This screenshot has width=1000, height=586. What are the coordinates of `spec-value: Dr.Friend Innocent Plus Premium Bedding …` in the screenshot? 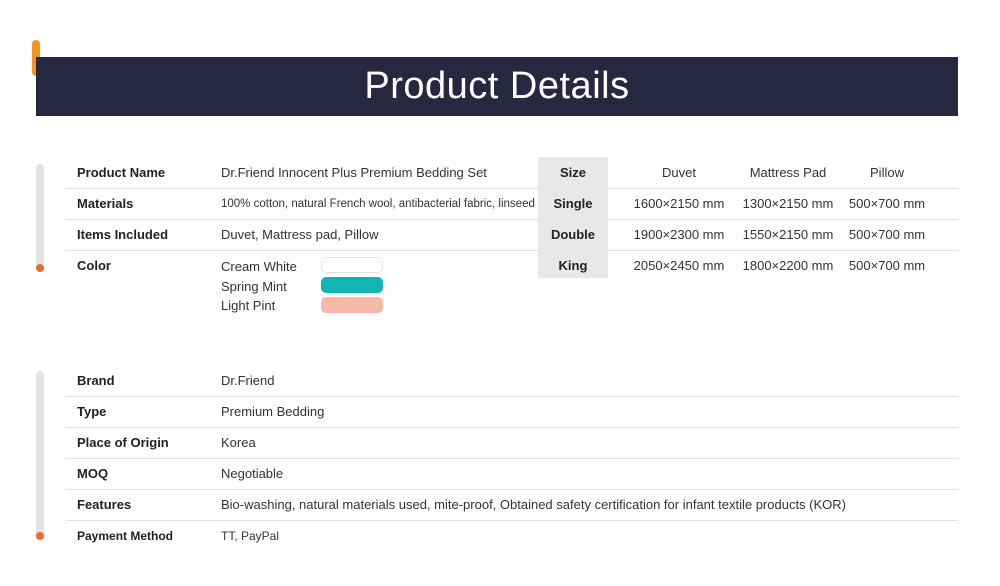 It's located at (354, 172).